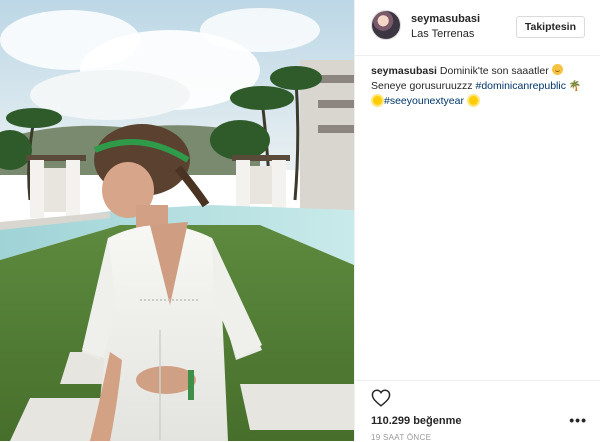  Describe the element at coordinates (520, 86) in the screenshot. I see `hashtag-dominicanrepublic: #dominicanrepublic` at that location.